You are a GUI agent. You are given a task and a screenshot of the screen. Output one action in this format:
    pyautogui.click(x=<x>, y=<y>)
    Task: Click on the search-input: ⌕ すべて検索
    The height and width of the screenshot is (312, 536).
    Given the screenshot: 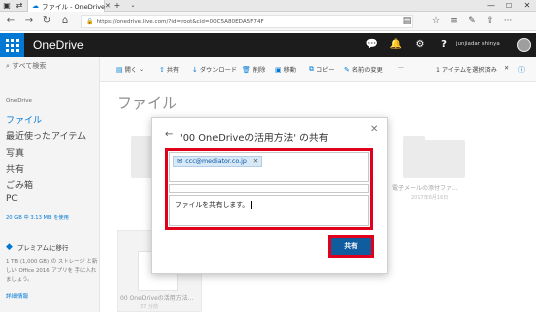 What is the action you would take?
    pyautogui.click(x=26, y=66)
    